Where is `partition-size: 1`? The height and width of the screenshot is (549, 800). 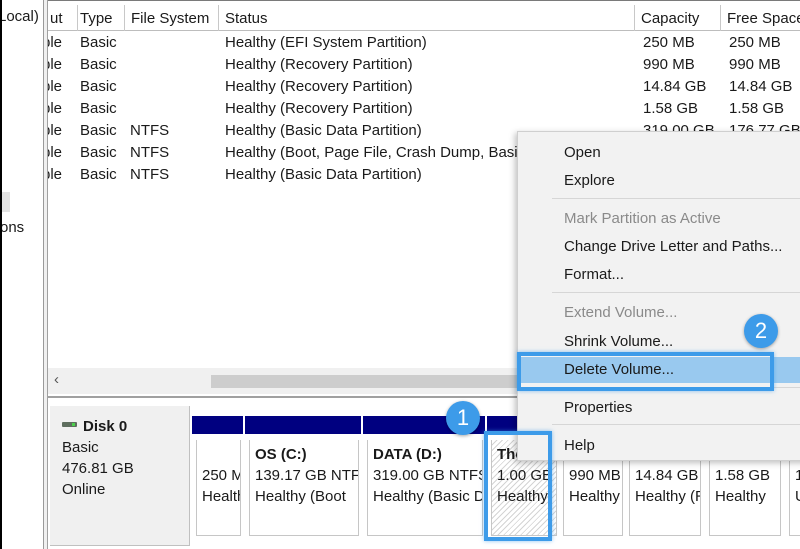 partition-size: 1 is located at coordinates (797, 475).